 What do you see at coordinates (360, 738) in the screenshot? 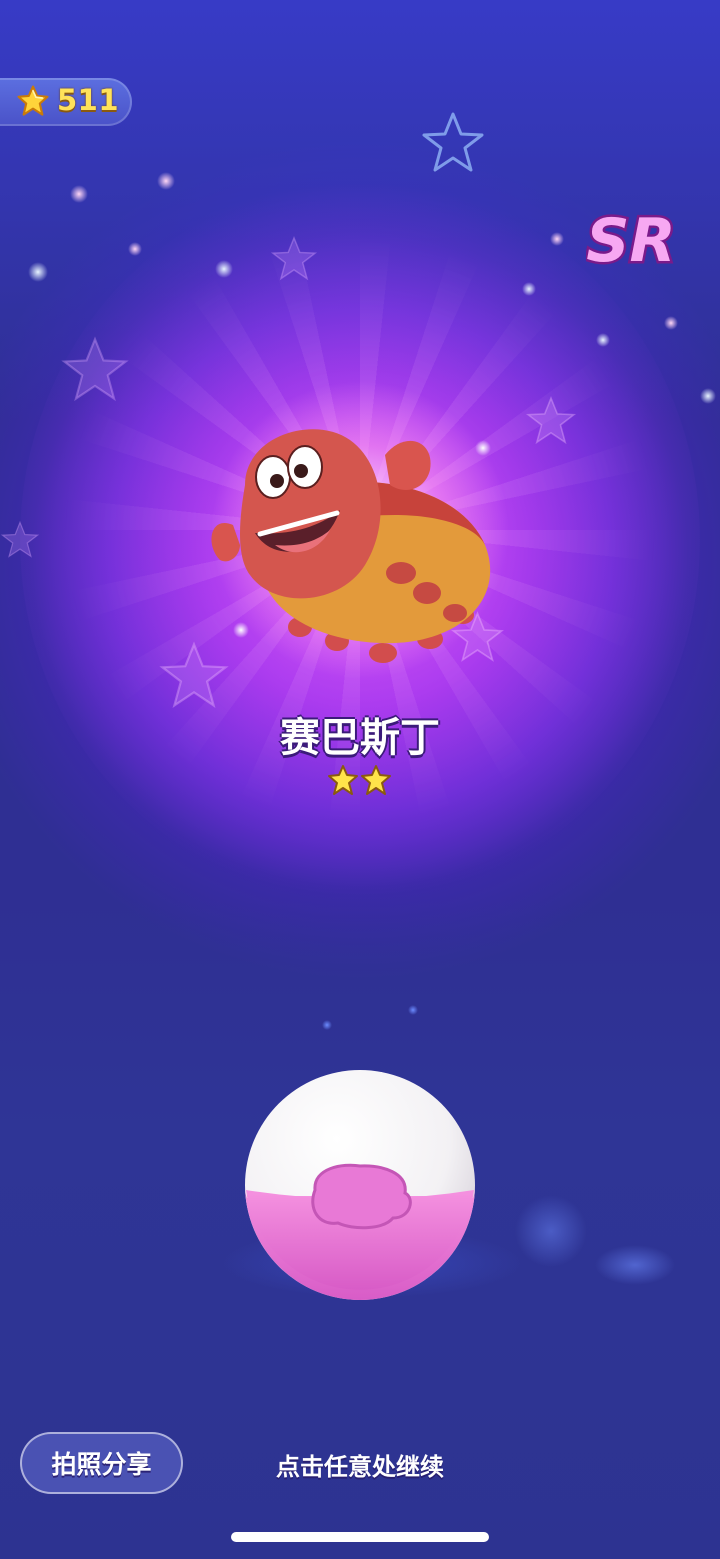
I see `character-name: 赛巴斯丁` at bounding box center [360, 738].